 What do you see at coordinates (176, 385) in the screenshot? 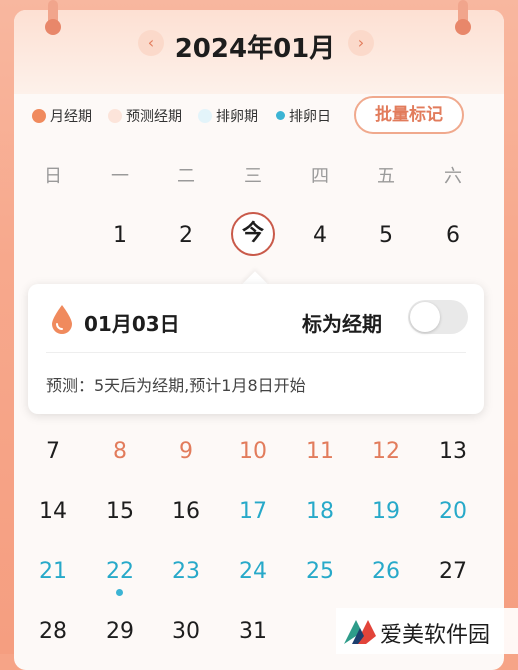
I see `prediction-text: 预测：5天后为经期,预计1月8日开始` at bounding box center [176, 385].